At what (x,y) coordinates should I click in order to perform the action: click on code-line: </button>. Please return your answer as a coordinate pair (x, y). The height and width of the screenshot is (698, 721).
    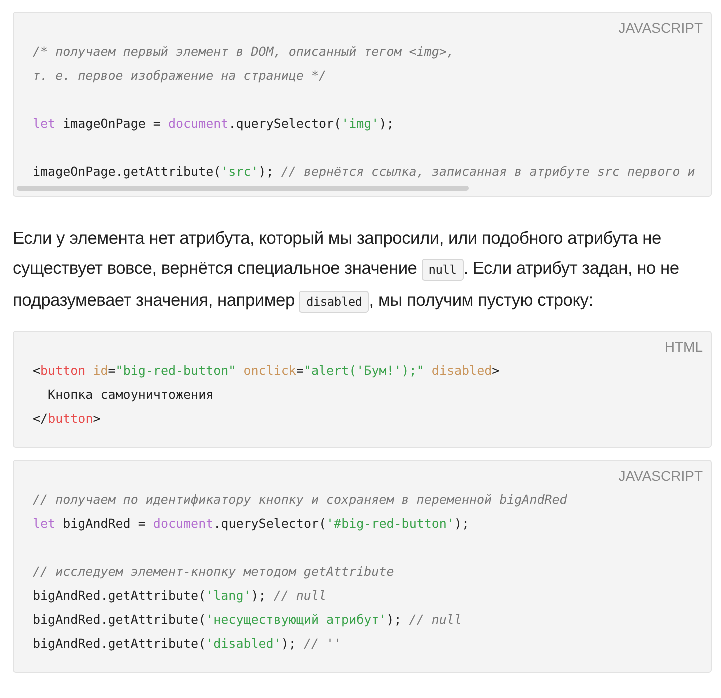
    Looking at the image, I should click on (67, 419).